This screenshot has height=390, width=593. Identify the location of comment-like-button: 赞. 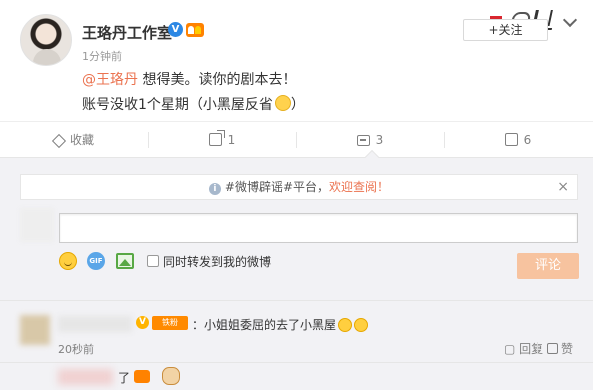
(560, 348).